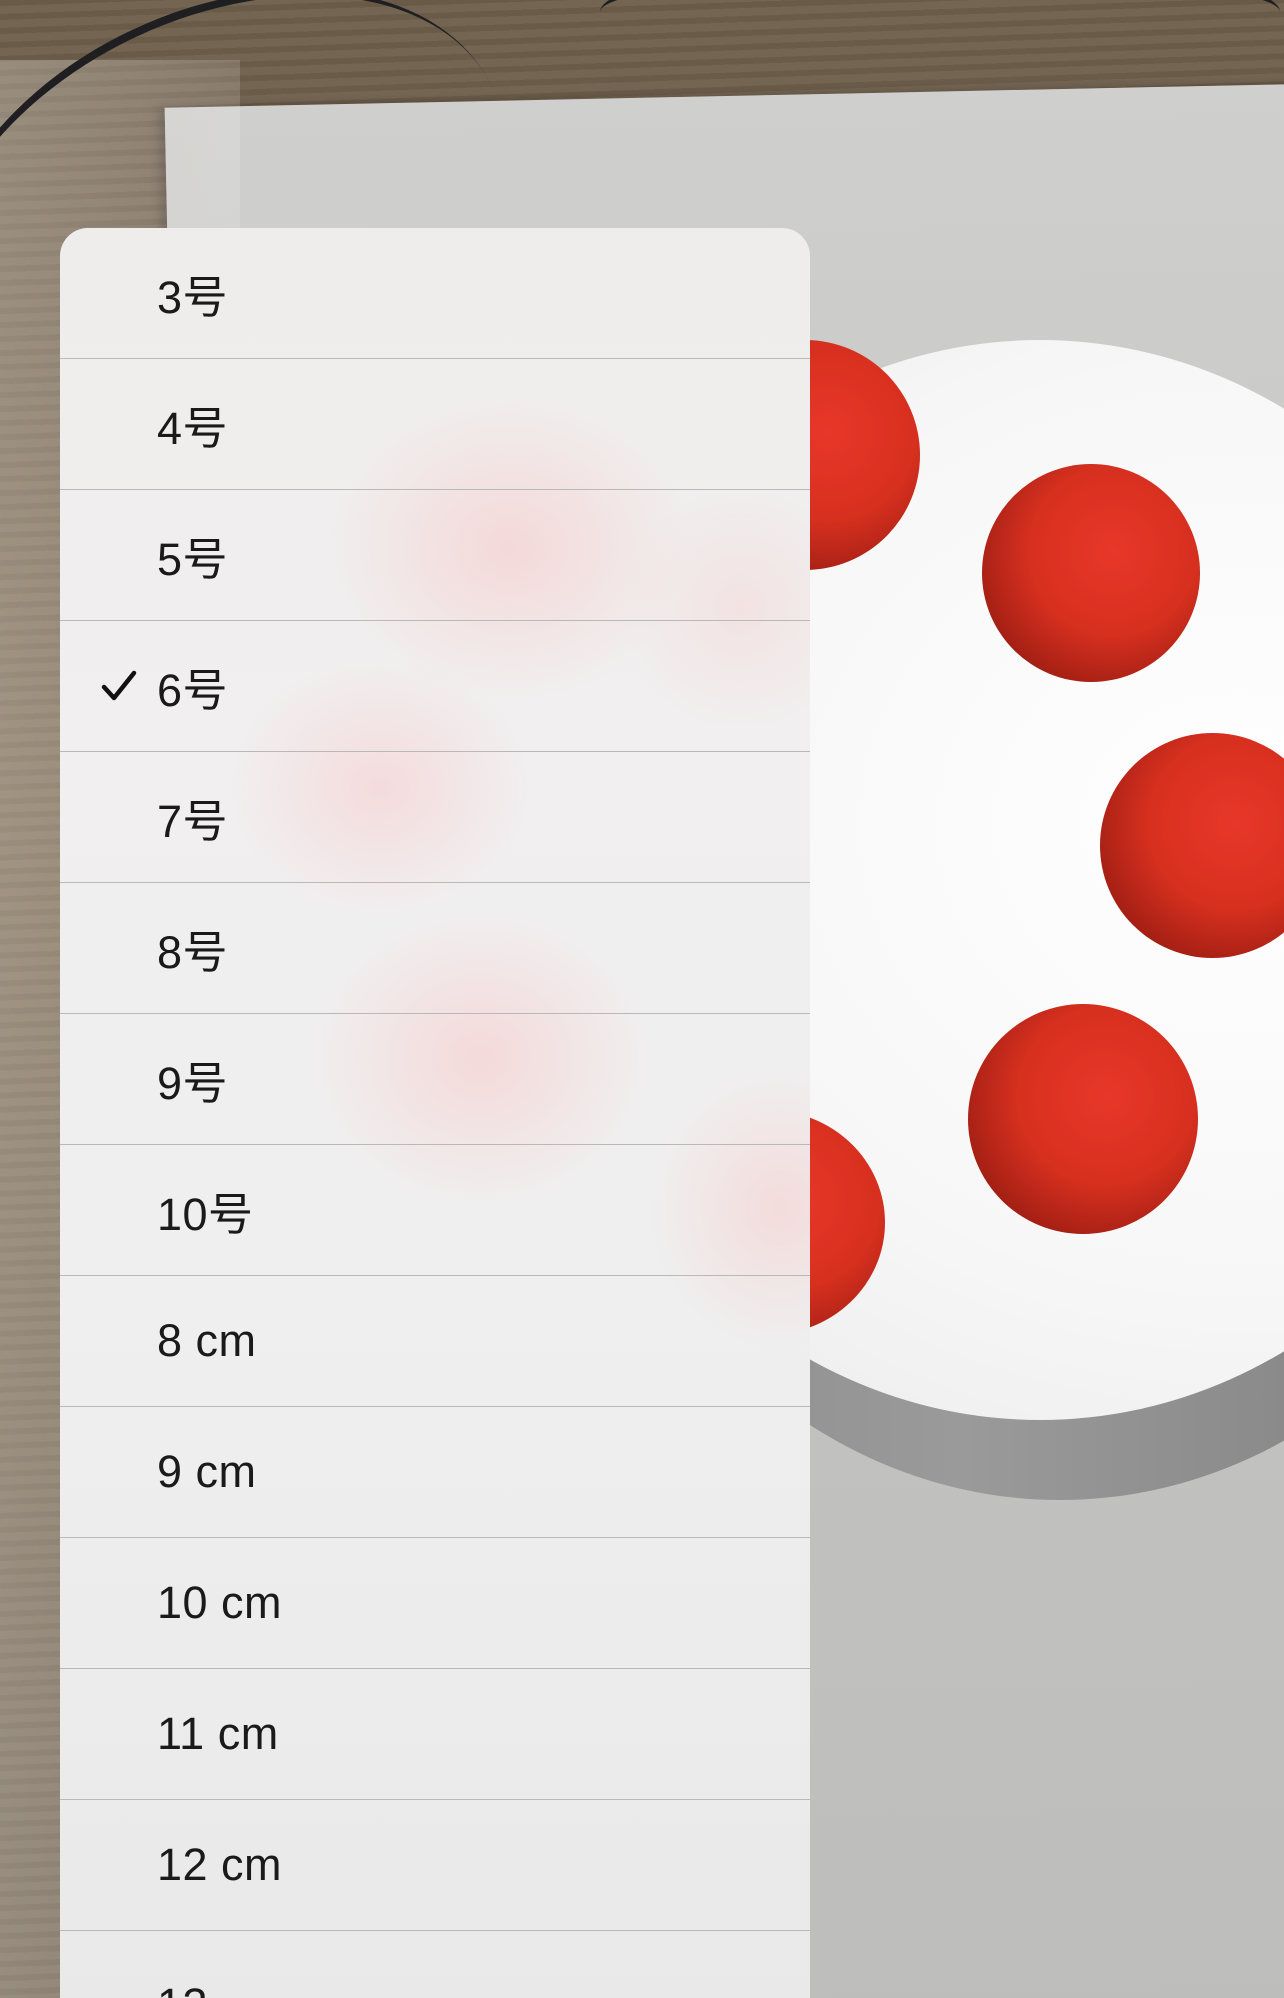 Image resolution: width=1284 pixels, height=1998 pixels. Describe the element at coordinates (435, 555) in the screenshot. I see `menu-item-size: 5号` at that location.